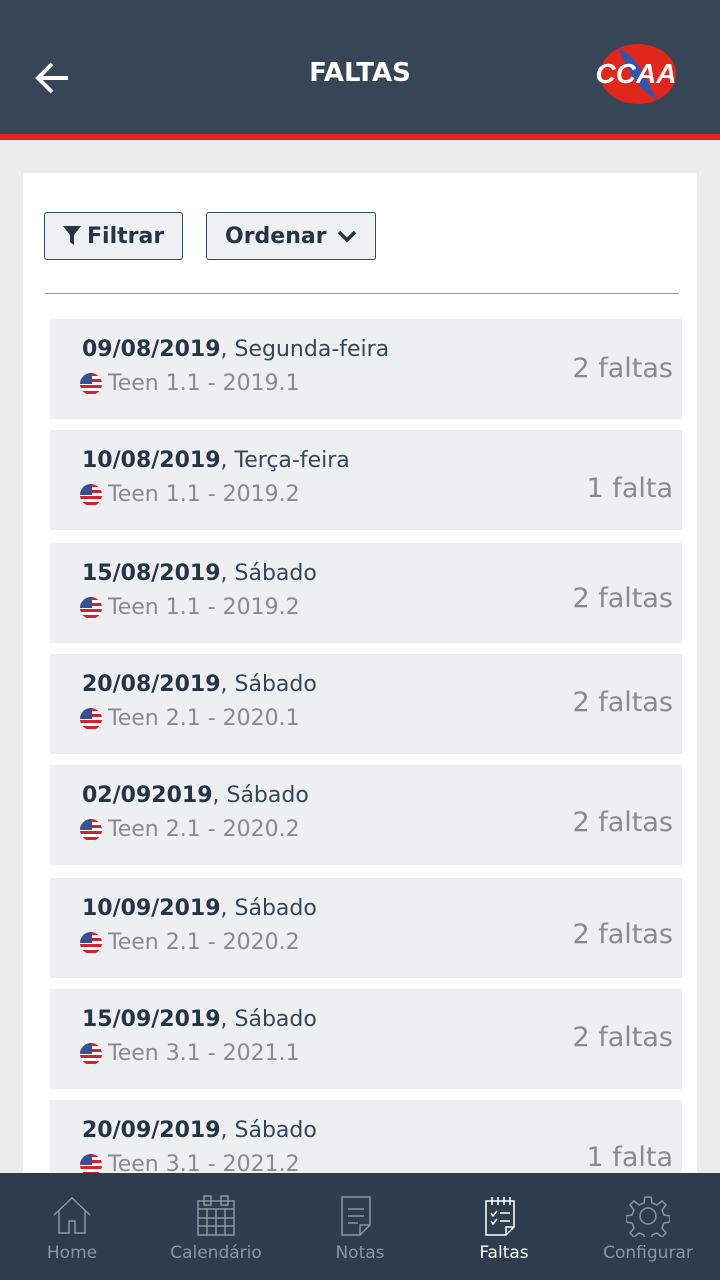  I want to click on app-header: FALTAS CCAA, so click(360, 70).